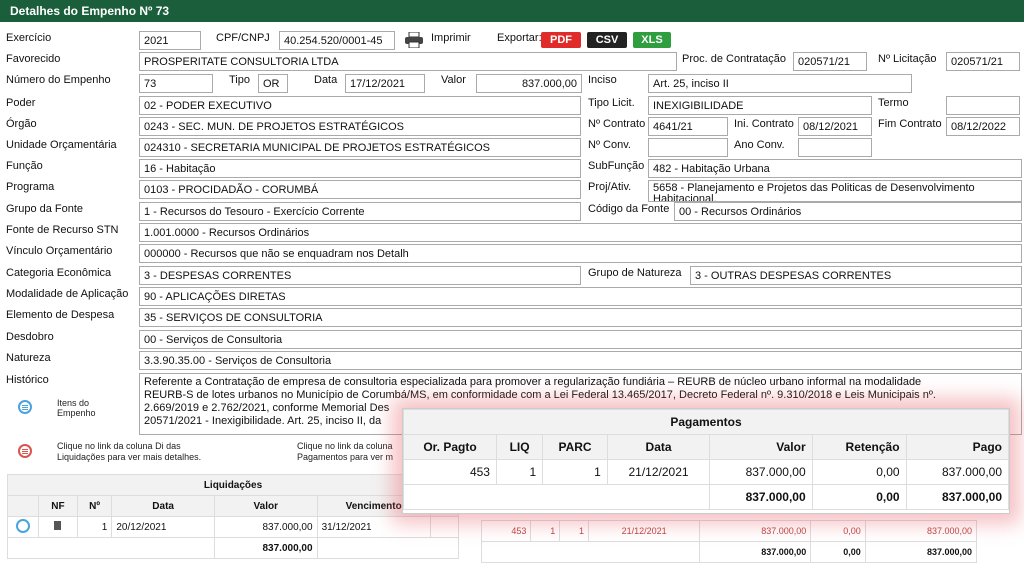 This screenshot has height=582, width=1024. Describe the element at coordinates (910, 124) in the screenshot. I see `label-fim-contrato: Fim Contrato` at that location.